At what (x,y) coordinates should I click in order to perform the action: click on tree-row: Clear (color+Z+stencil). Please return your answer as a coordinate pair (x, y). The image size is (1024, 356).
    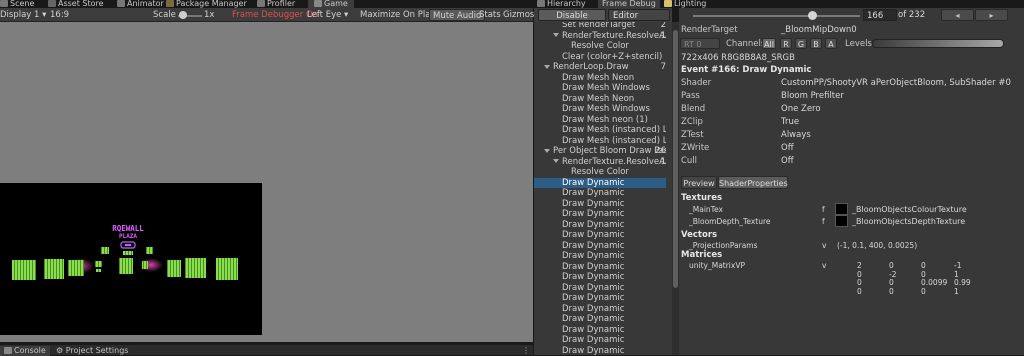
    Looking at the image, I should click on (600, 57).